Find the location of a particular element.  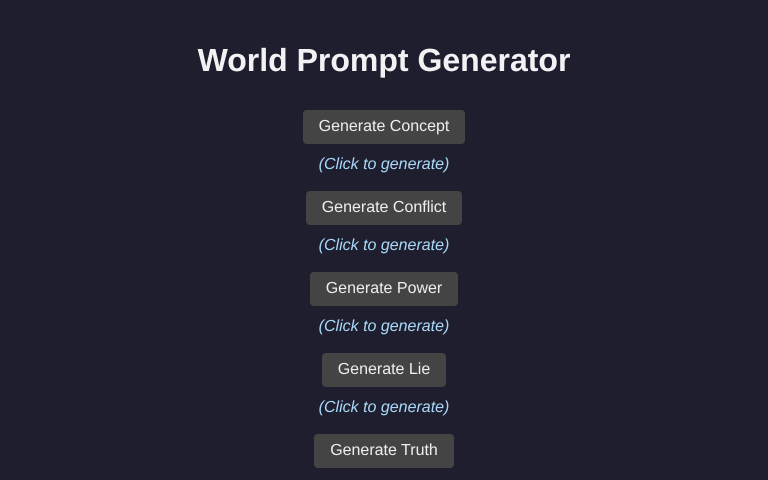

generate-button: Generate Conflict is located at coordinates (384, 208).